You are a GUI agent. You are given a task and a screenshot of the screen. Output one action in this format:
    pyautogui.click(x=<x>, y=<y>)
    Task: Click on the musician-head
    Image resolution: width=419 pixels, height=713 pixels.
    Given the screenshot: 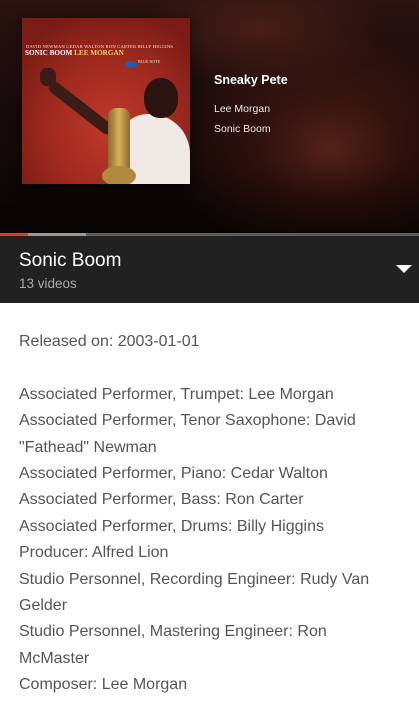 What is the action you would take?
    pyautogui.click(x=161, y=98)
    